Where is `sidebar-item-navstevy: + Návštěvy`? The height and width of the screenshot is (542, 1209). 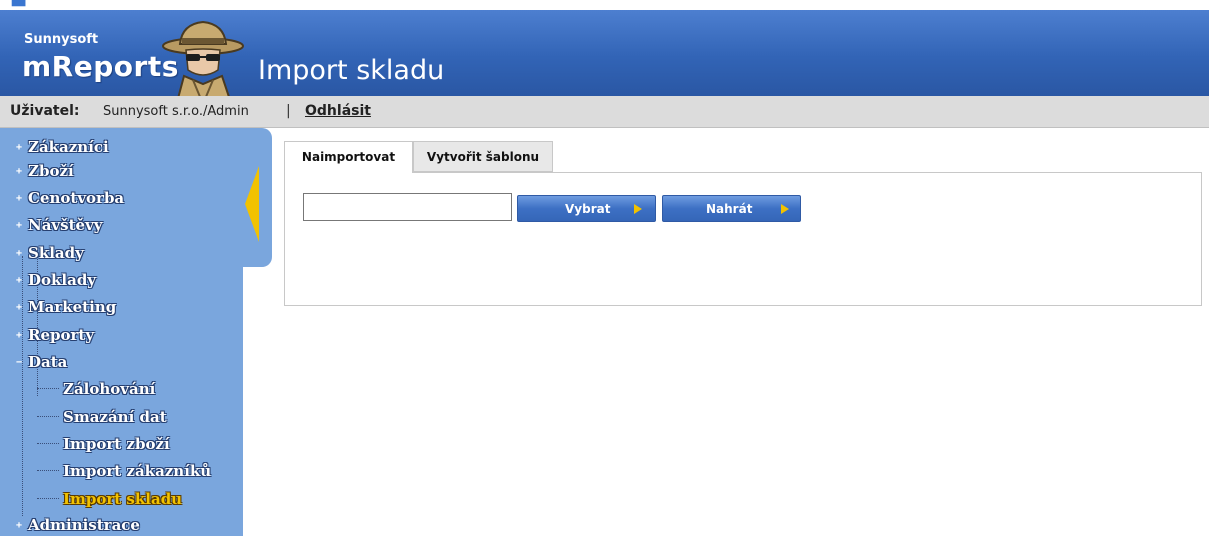
sidebar-item-navstevy: + Návštěvy is located at coordinates (59, 229).